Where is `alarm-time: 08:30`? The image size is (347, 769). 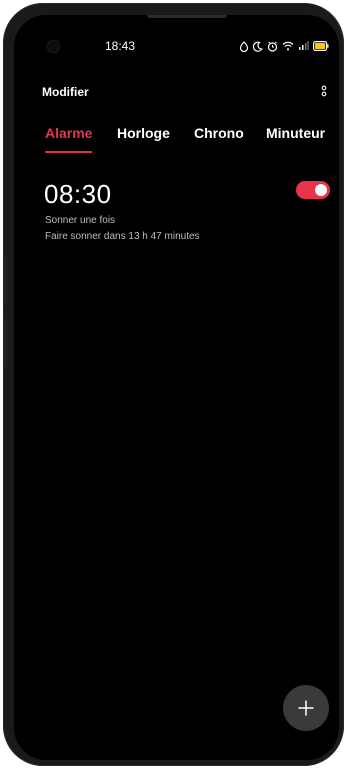
alarm-time: 08:30 is located at coordinates (78, 194).